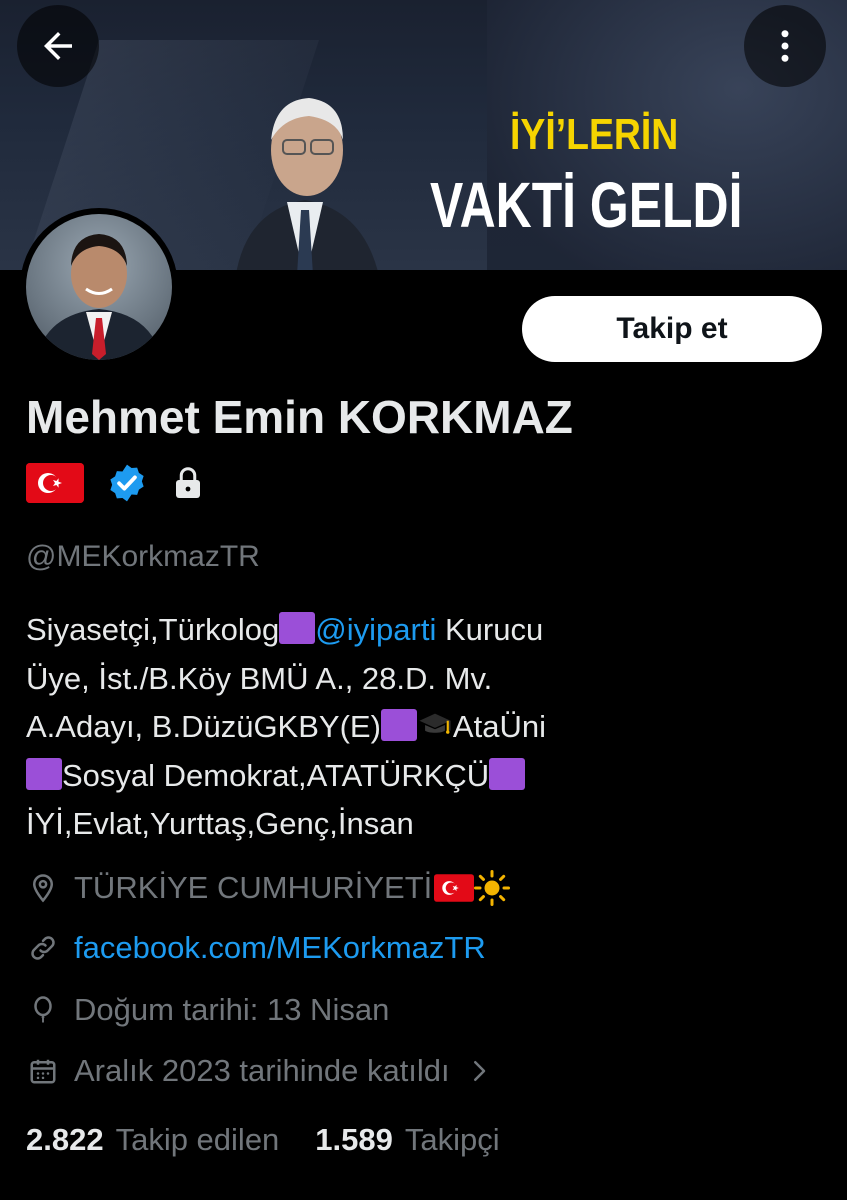 This screenshot has height=1200, width=847. I want to click on more-vertical-icon, so click(785, 46).